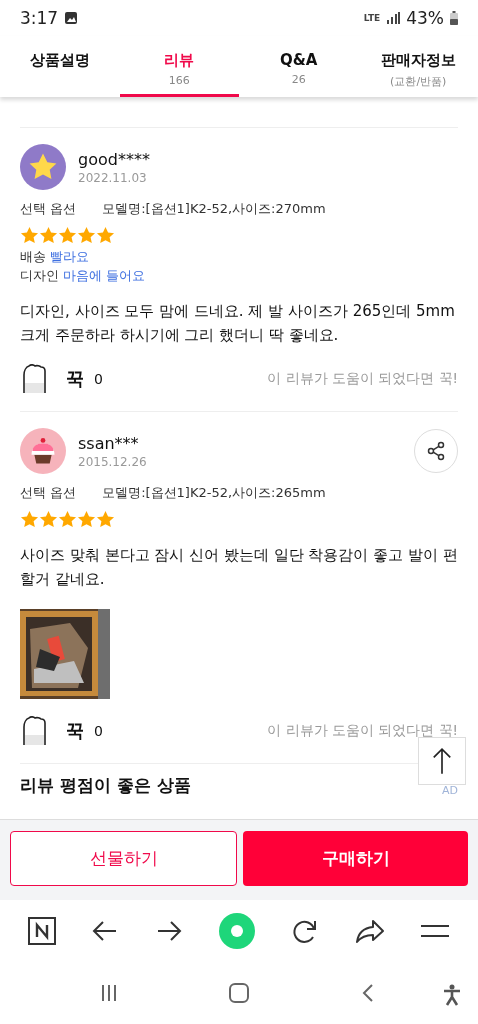 This screenshot has width=478, height=1024. What do you see at coordinates (393, 18) in the screenshot?
I see `signal-icon` at bounding box center [393, 18].